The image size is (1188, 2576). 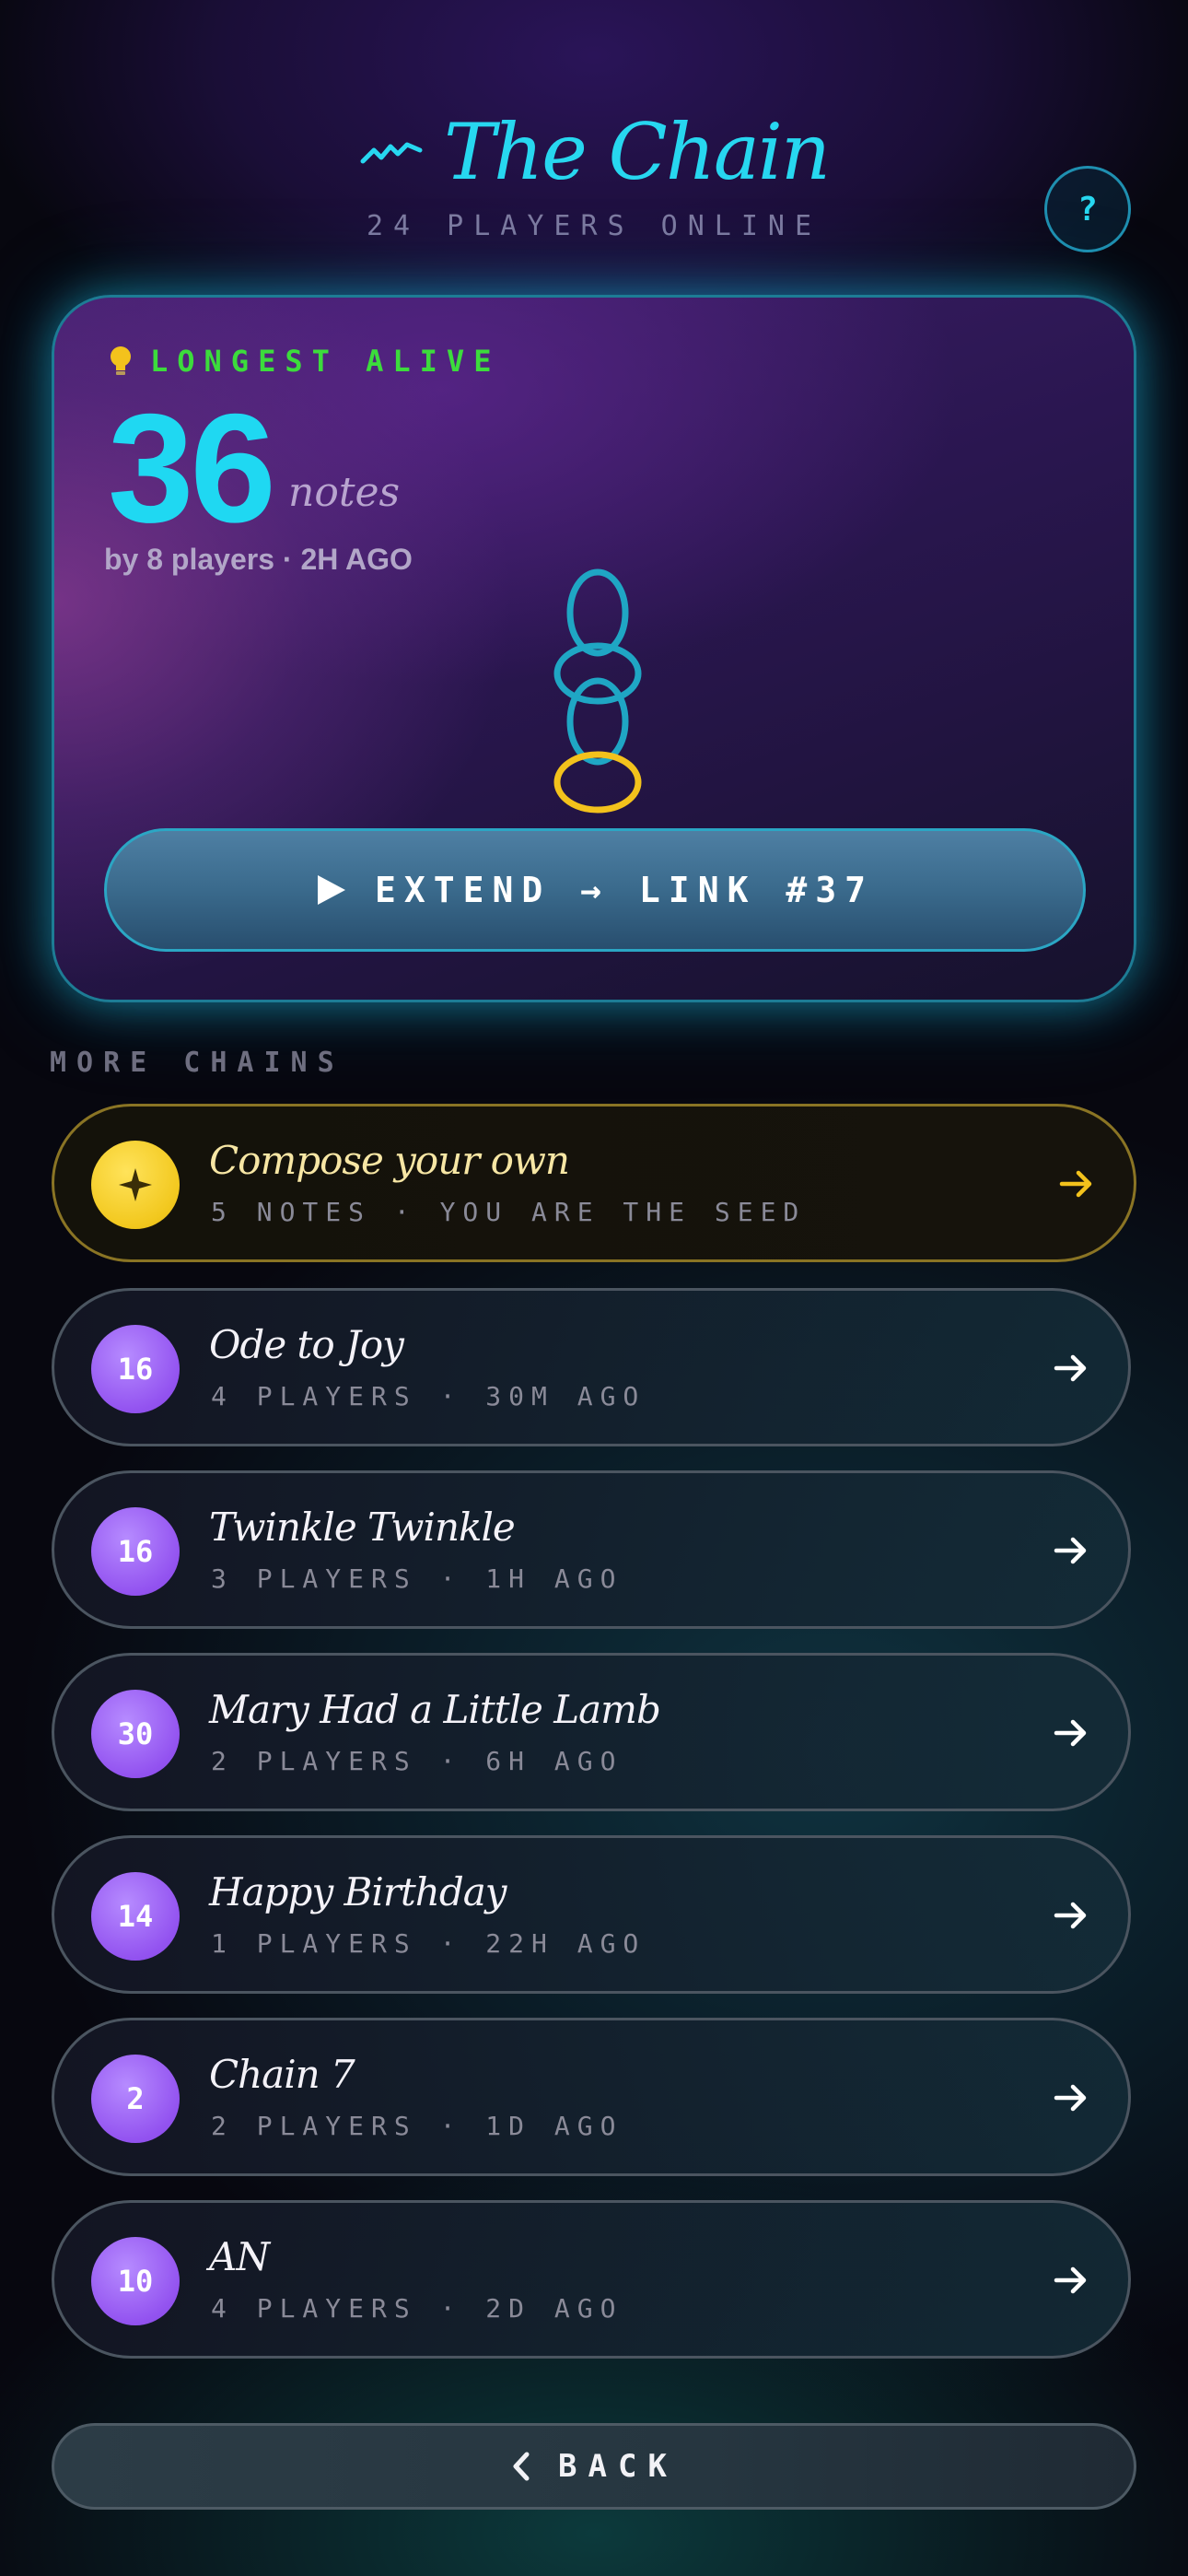 What do you see at coordinates (509, 1212) in the screenshot?
I see `compose-subtitle: 5 NOTES · YOU ARE THE SEED` at bounding box center [509, 1212].